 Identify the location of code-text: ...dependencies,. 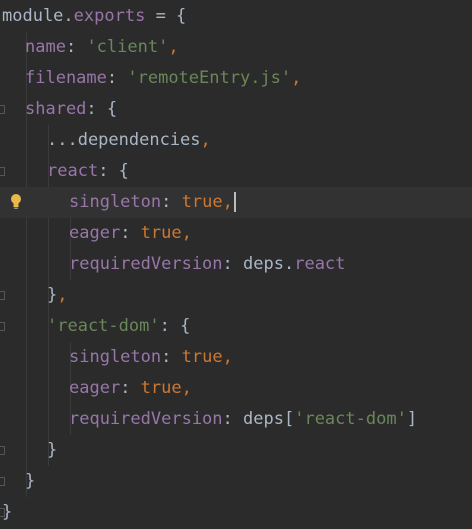
(129, 140).